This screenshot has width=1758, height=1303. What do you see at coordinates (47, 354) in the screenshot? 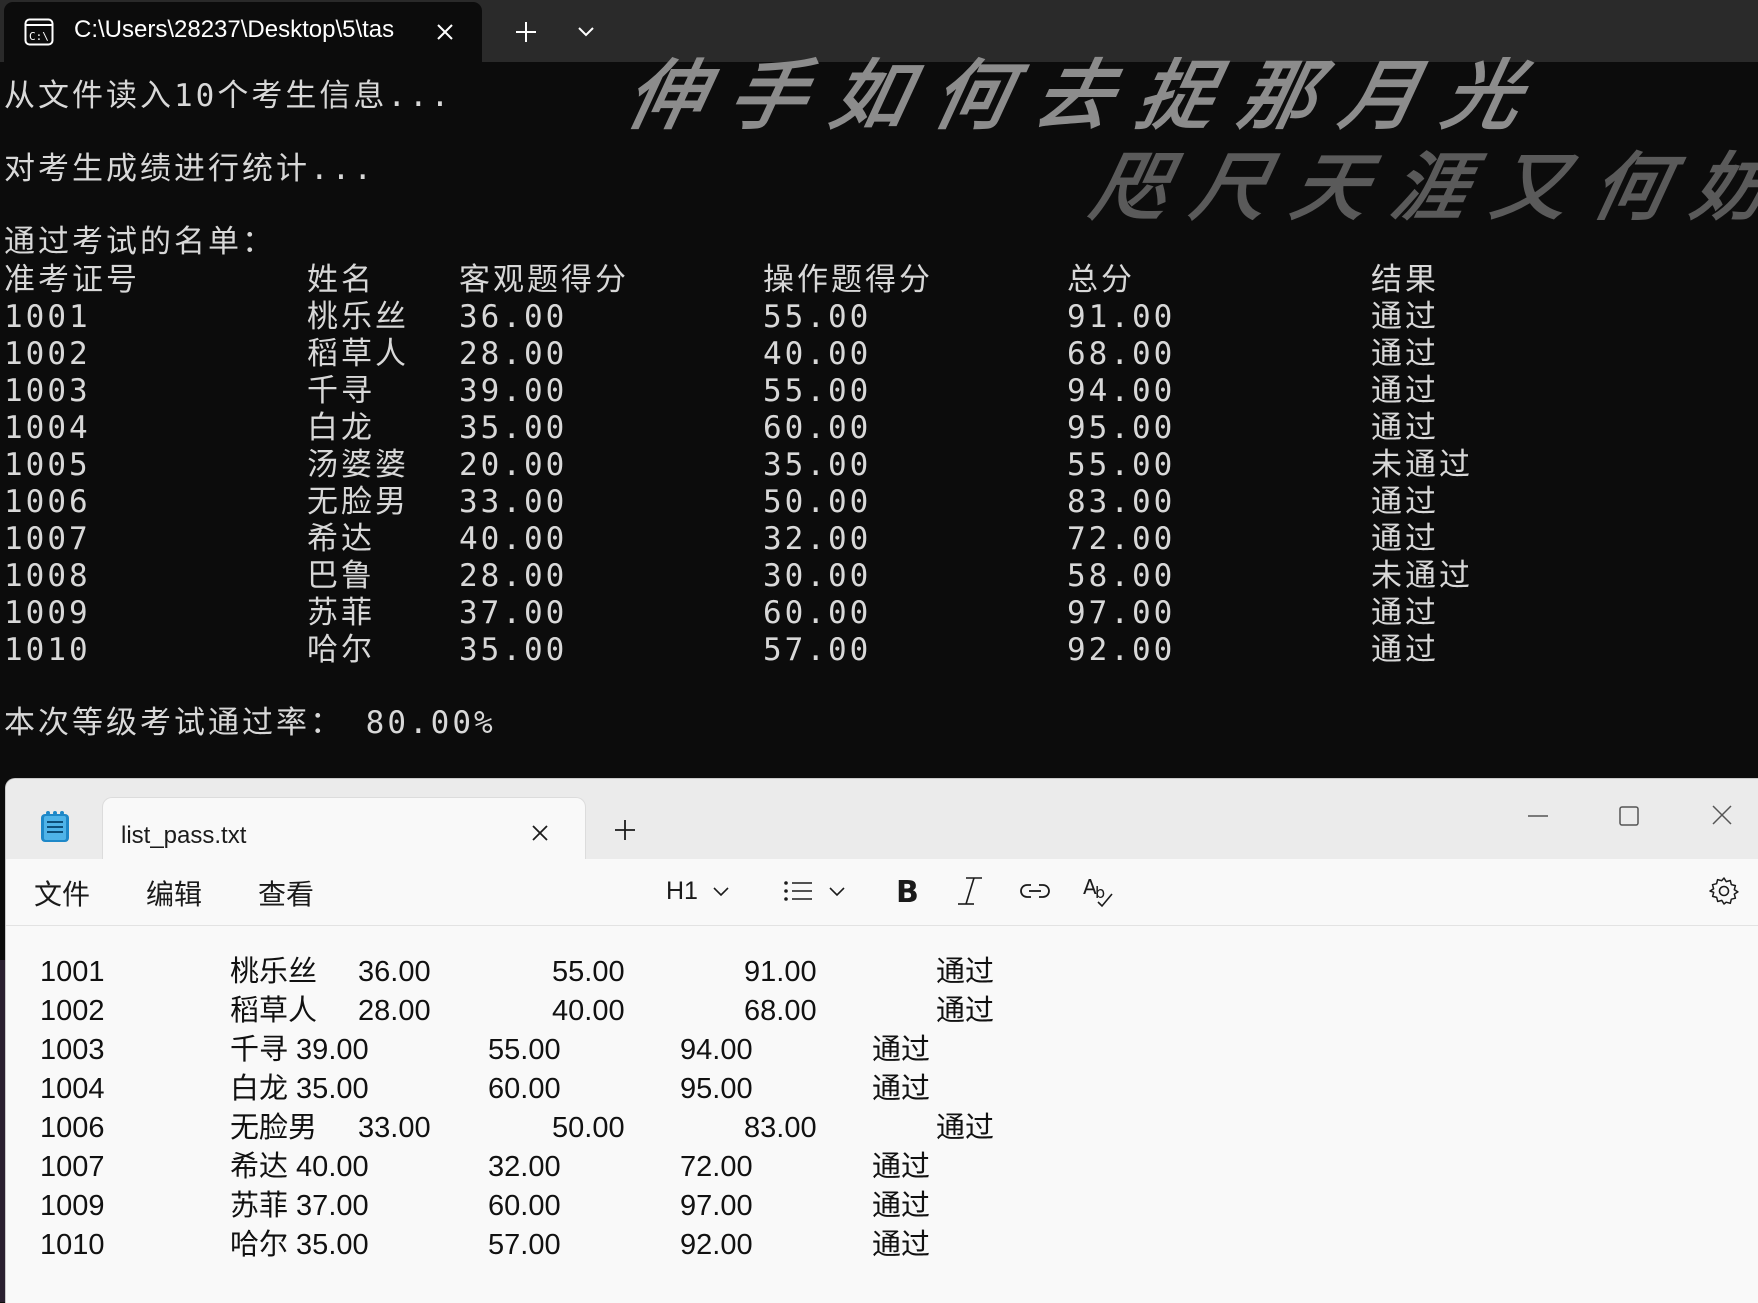
I see `cell-exam-id: 1002` at bounding box center [47, 354].